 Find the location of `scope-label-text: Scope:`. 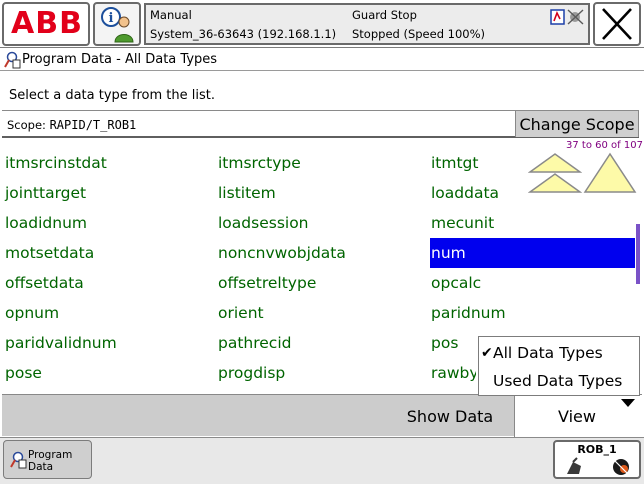

scope-label-text: Scope: is located at coordinates (28, 125).